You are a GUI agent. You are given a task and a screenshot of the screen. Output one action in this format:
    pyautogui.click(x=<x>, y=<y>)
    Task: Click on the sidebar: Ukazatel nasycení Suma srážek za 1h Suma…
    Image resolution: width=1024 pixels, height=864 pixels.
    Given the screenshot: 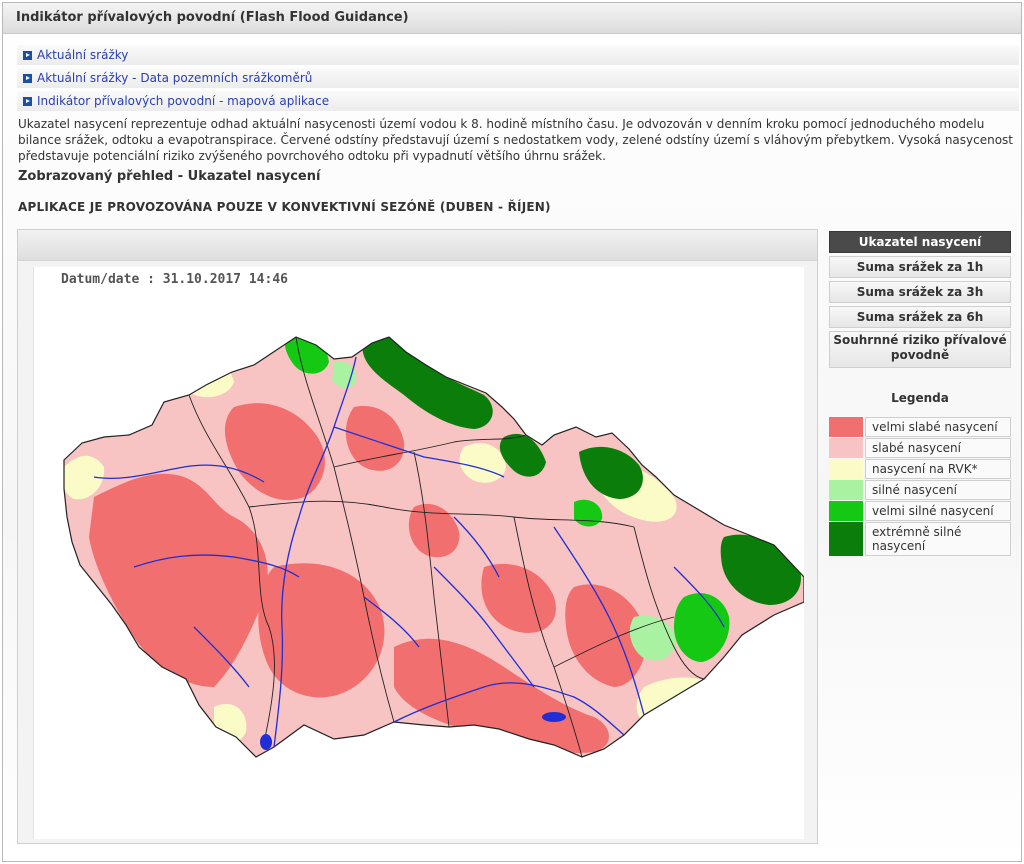 What is the action you would take?
    pyautogui.click(x=920, y=394)
    